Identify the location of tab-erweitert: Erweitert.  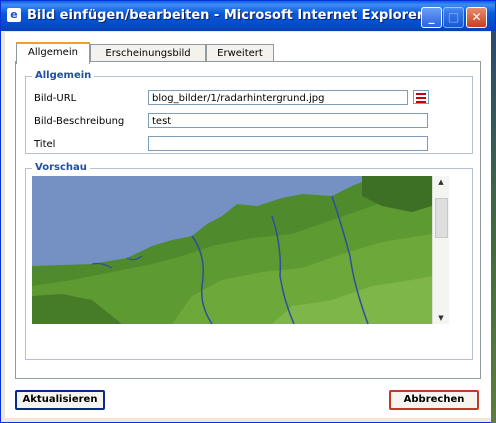
(240, 53).